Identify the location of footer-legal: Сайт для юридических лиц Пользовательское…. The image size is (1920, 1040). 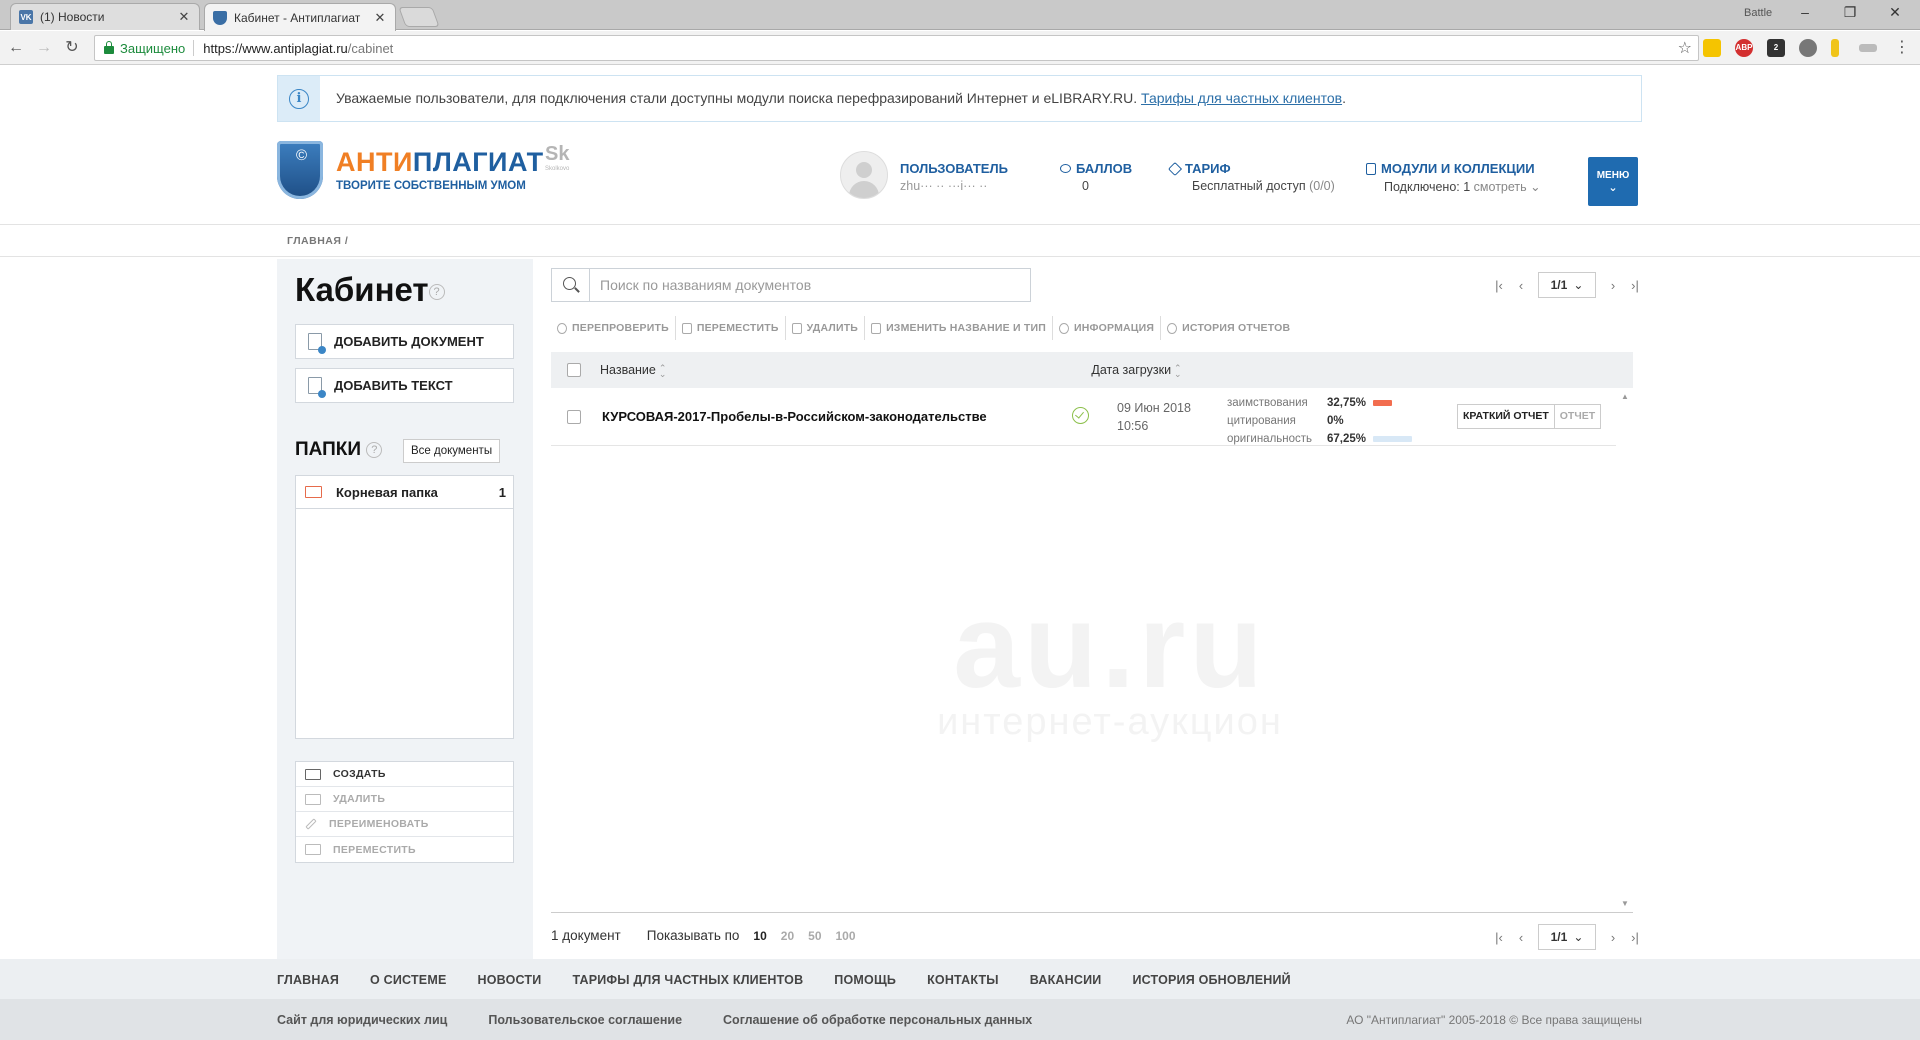
(960, 1019).